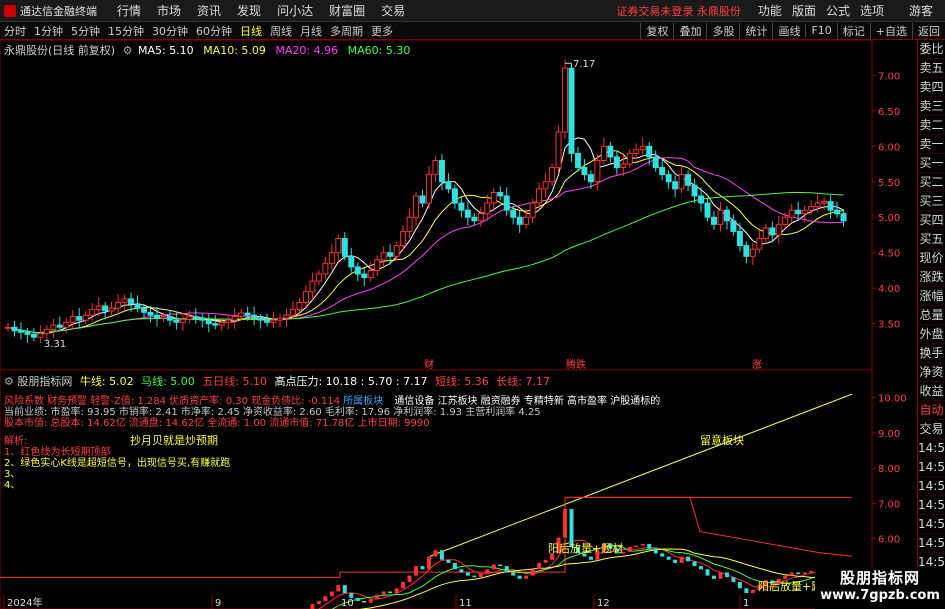  Describe the element at coordinates (890, 30) in the screenshot. I see `tool-add-watchlist: +自选` at that location.